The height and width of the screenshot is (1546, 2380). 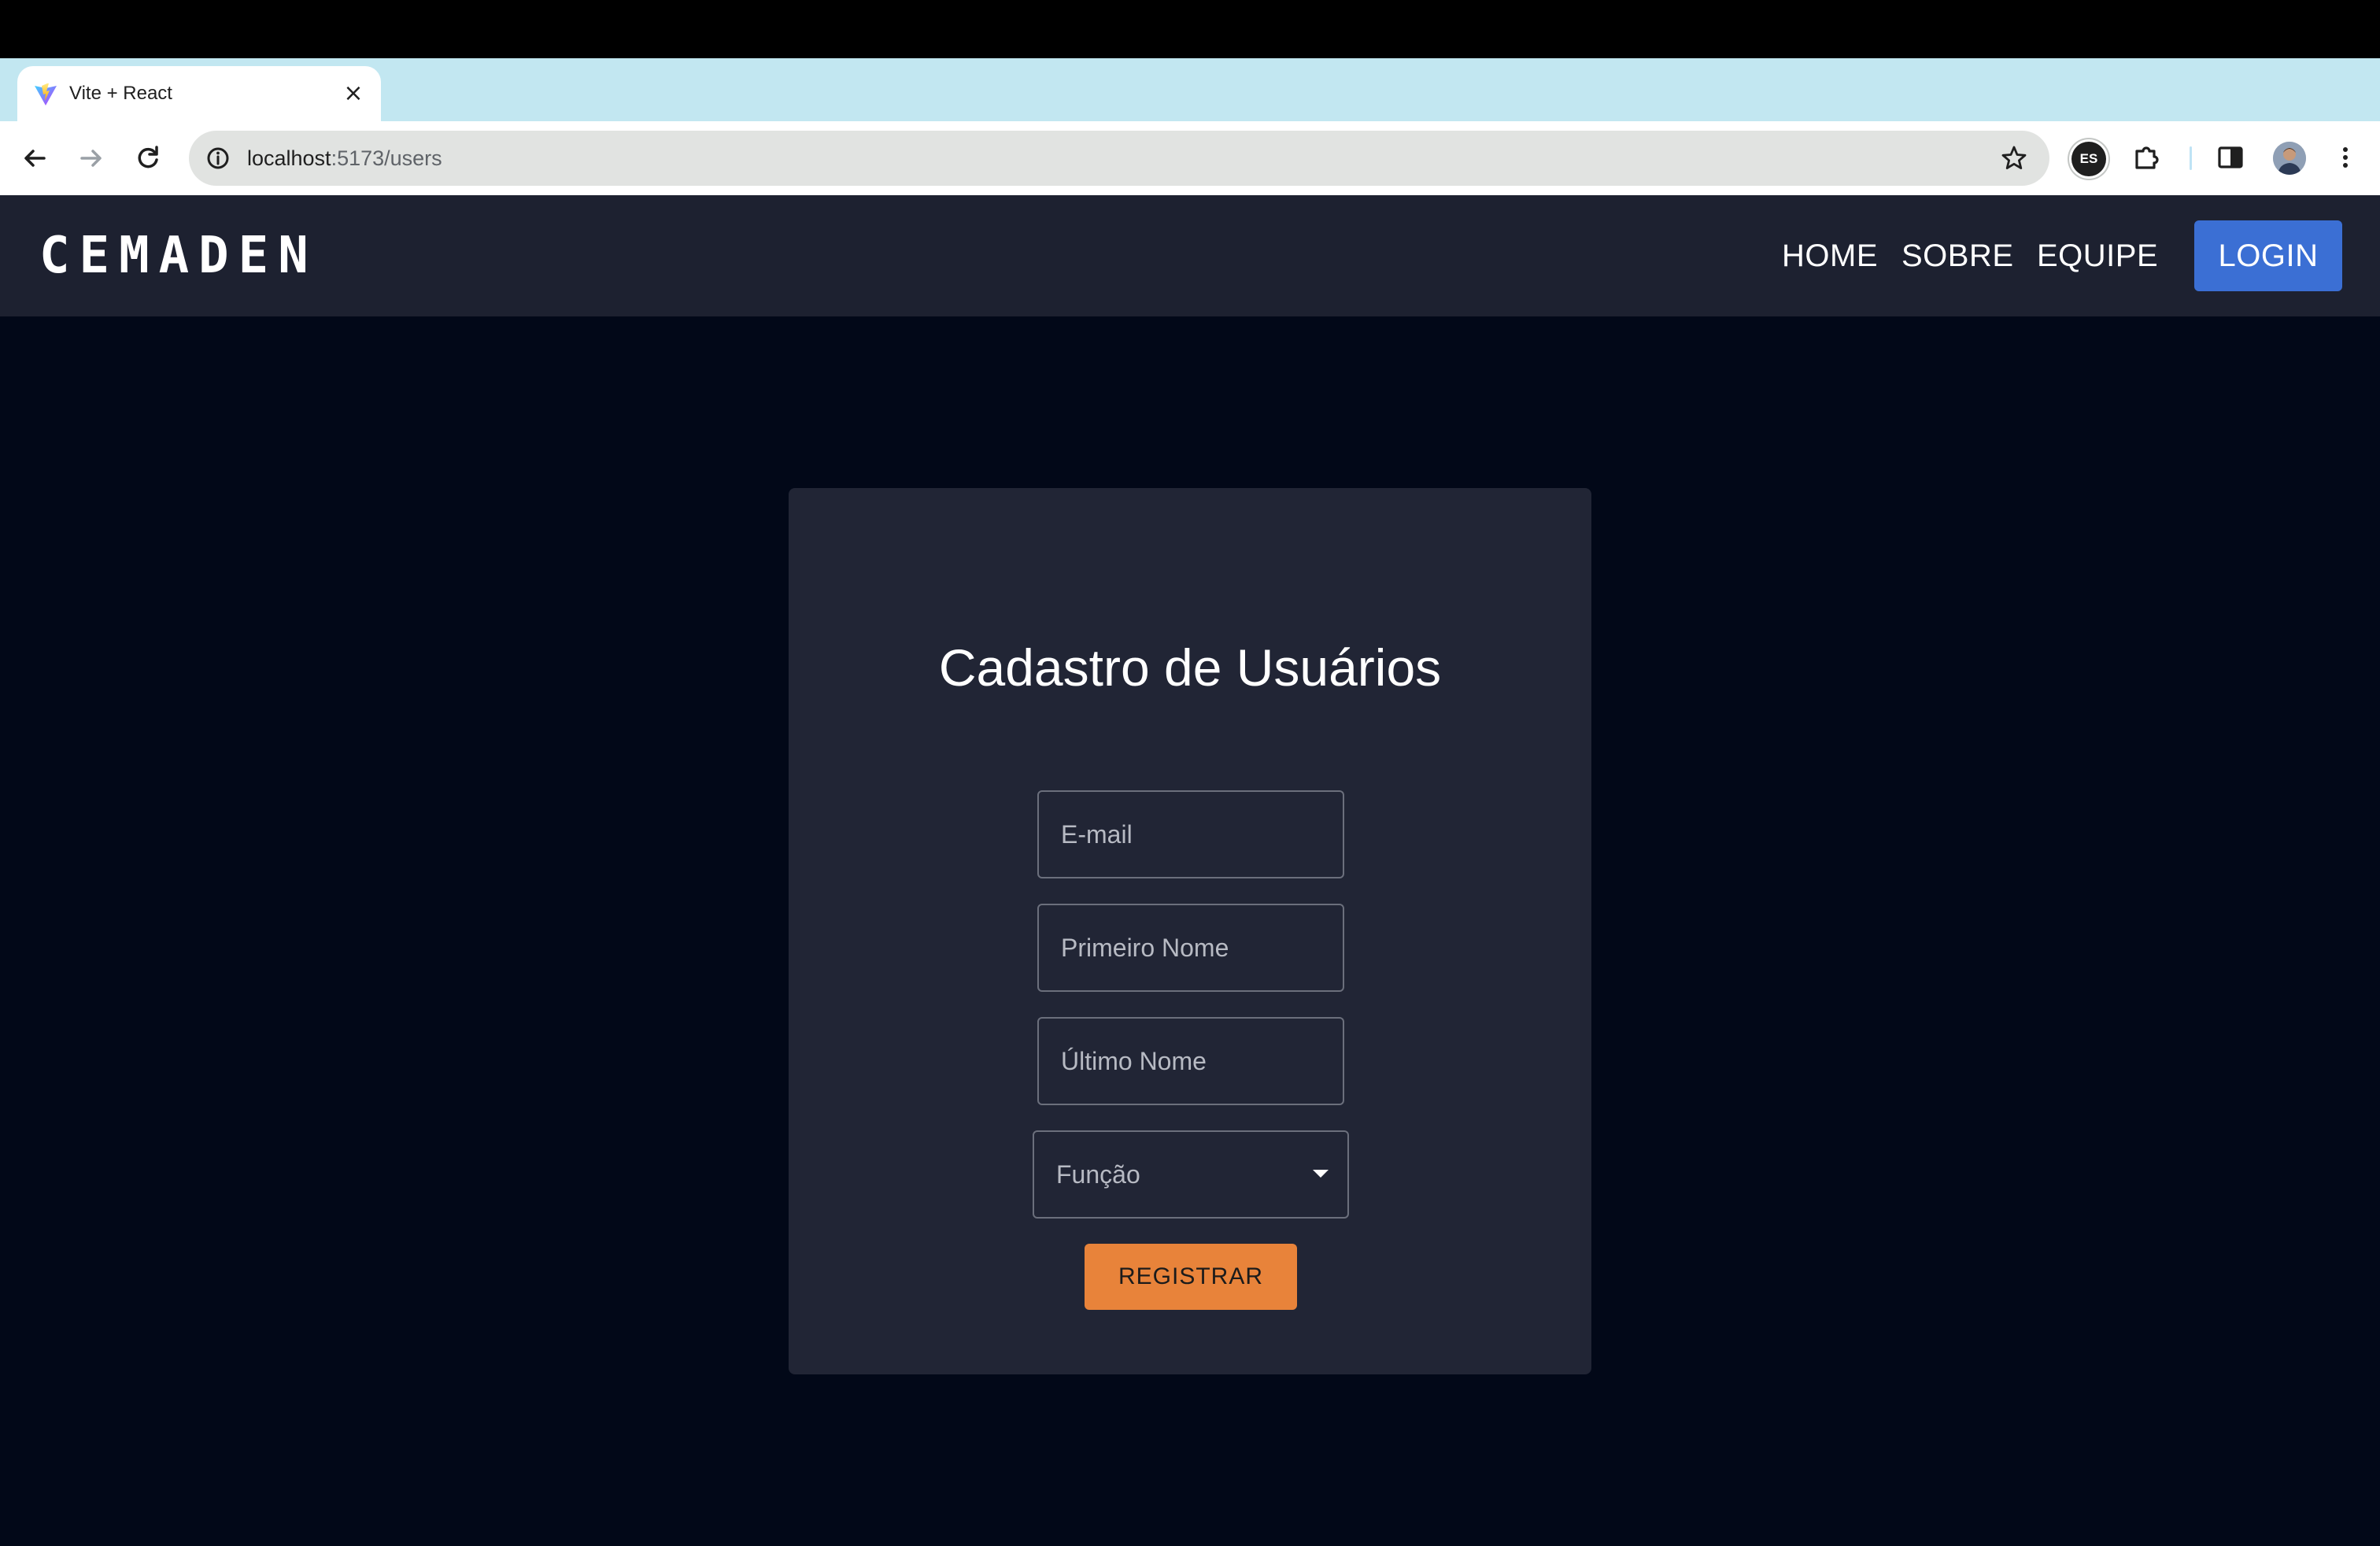 I want to click on browser-toolbar: localhost:5173/users, so click(x=1190, y=158).